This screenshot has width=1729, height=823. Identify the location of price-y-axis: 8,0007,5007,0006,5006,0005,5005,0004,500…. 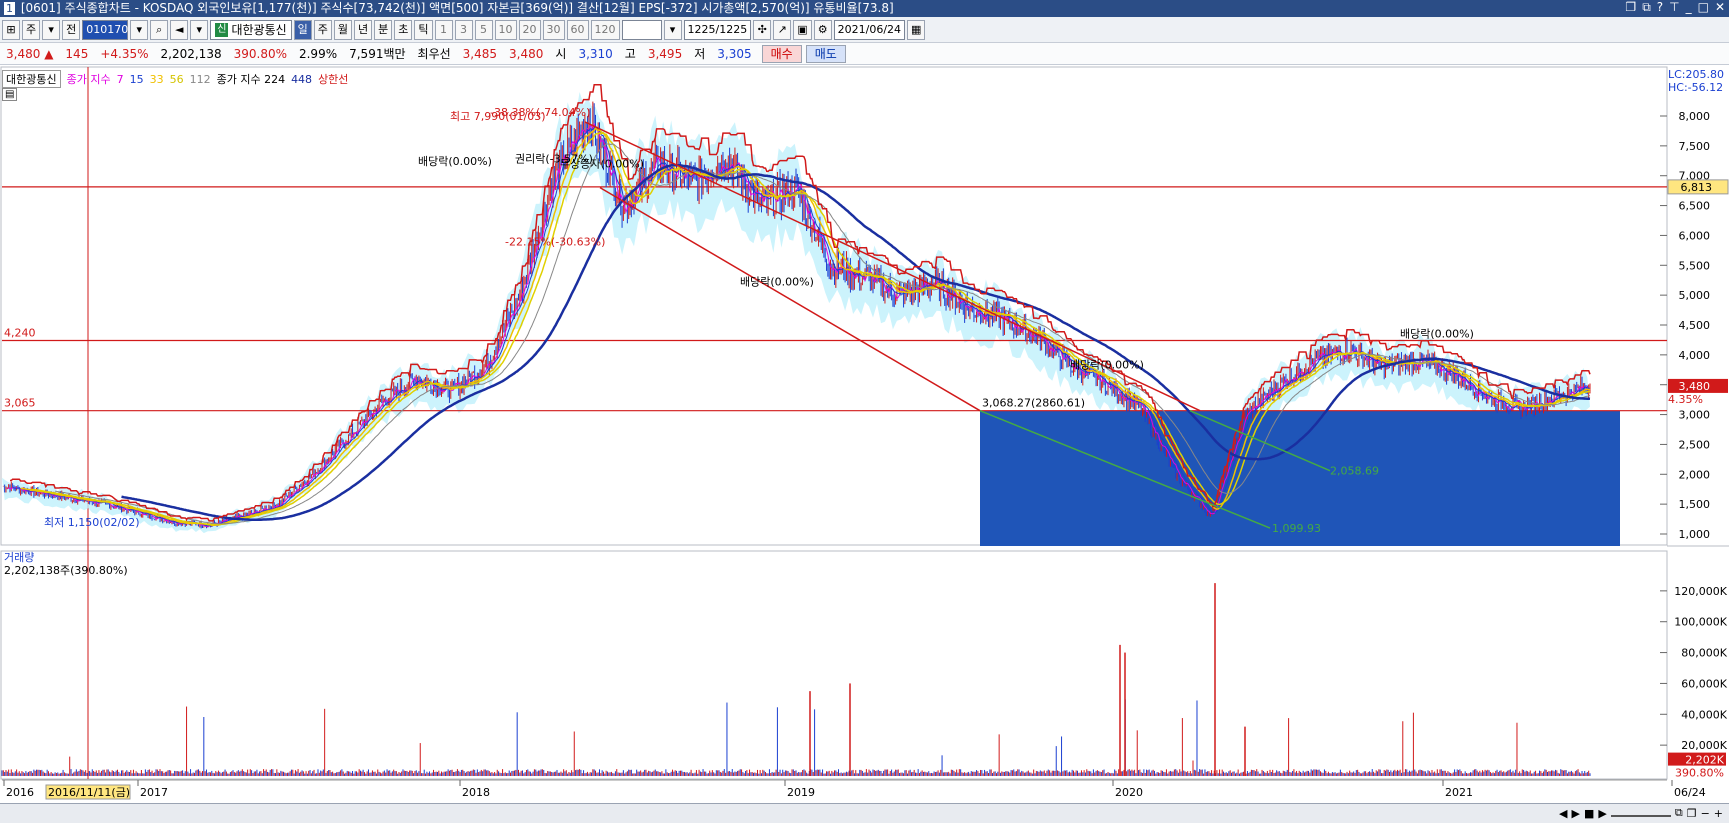
(1692, 304).